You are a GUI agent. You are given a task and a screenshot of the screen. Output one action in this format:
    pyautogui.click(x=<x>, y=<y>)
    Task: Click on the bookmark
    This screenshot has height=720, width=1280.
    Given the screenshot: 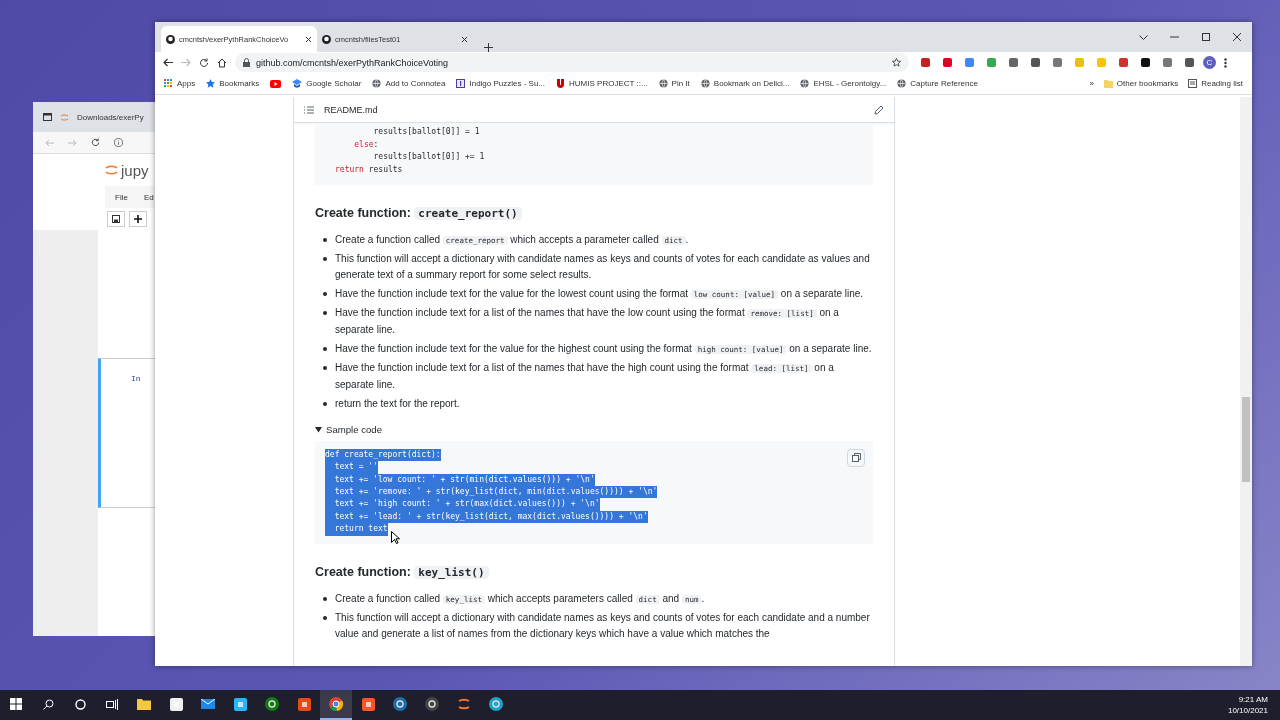 What is the action you would take?
    pyautogui.click(x=276, y=83)
    